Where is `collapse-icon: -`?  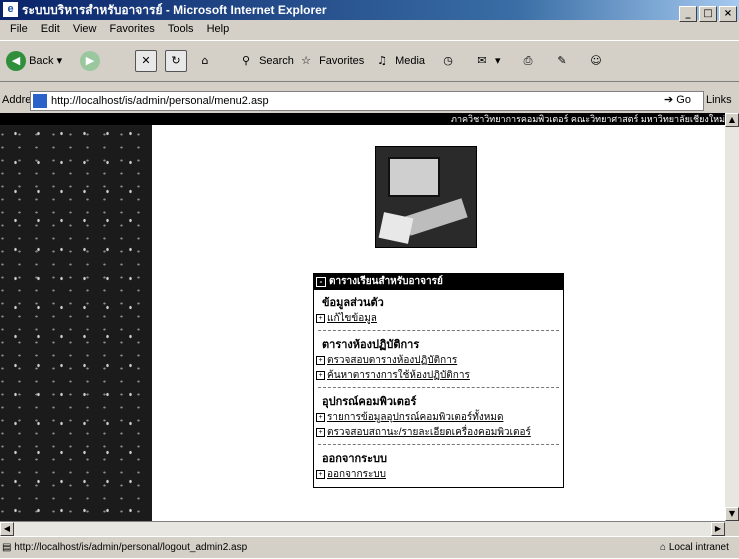
collapse-icon: - is located at coordinates (321, 282).